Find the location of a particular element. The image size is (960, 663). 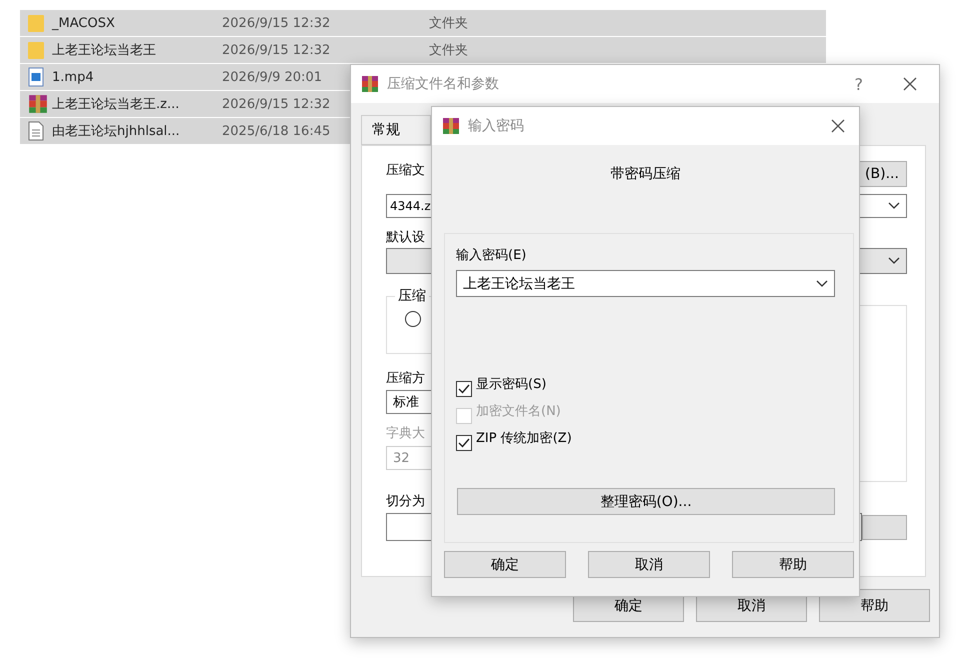

file-row: _MACOSX 2026/9/15 12:32 文件夹 is located at coordinates (423, 23).